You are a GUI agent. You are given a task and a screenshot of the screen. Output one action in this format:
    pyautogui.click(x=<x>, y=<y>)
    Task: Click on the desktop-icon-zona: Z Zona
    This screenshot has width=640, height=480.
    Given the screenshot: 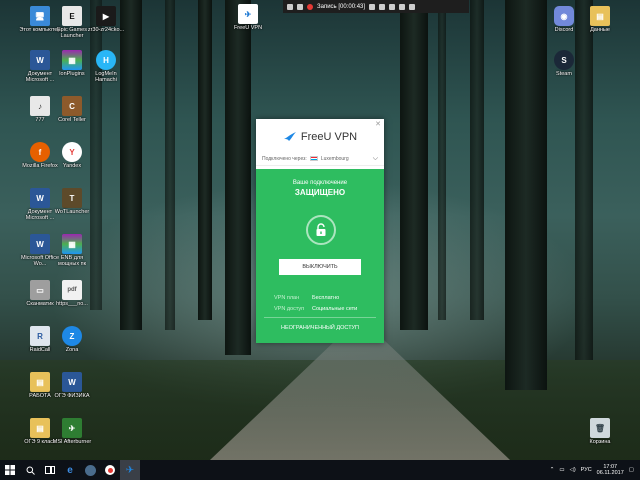 What is the action you would take?
    pyautogui.click(x=72, y=339)
    